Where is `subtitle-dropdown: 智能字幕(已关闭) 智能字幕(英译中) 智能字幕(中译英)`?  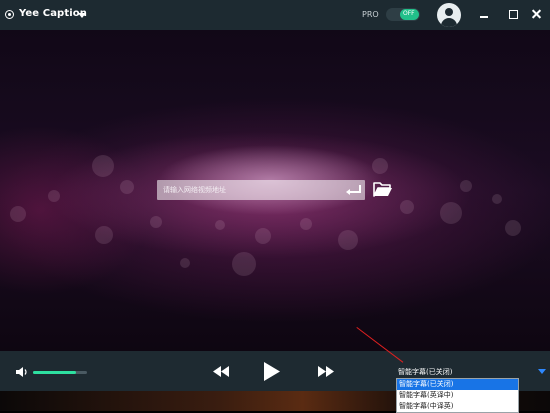 subtitle-dropdown: 智能字幕(已关闭) 智能字幕(英译中) 智能字幕(中译英) is located at coordinates (457, 395).